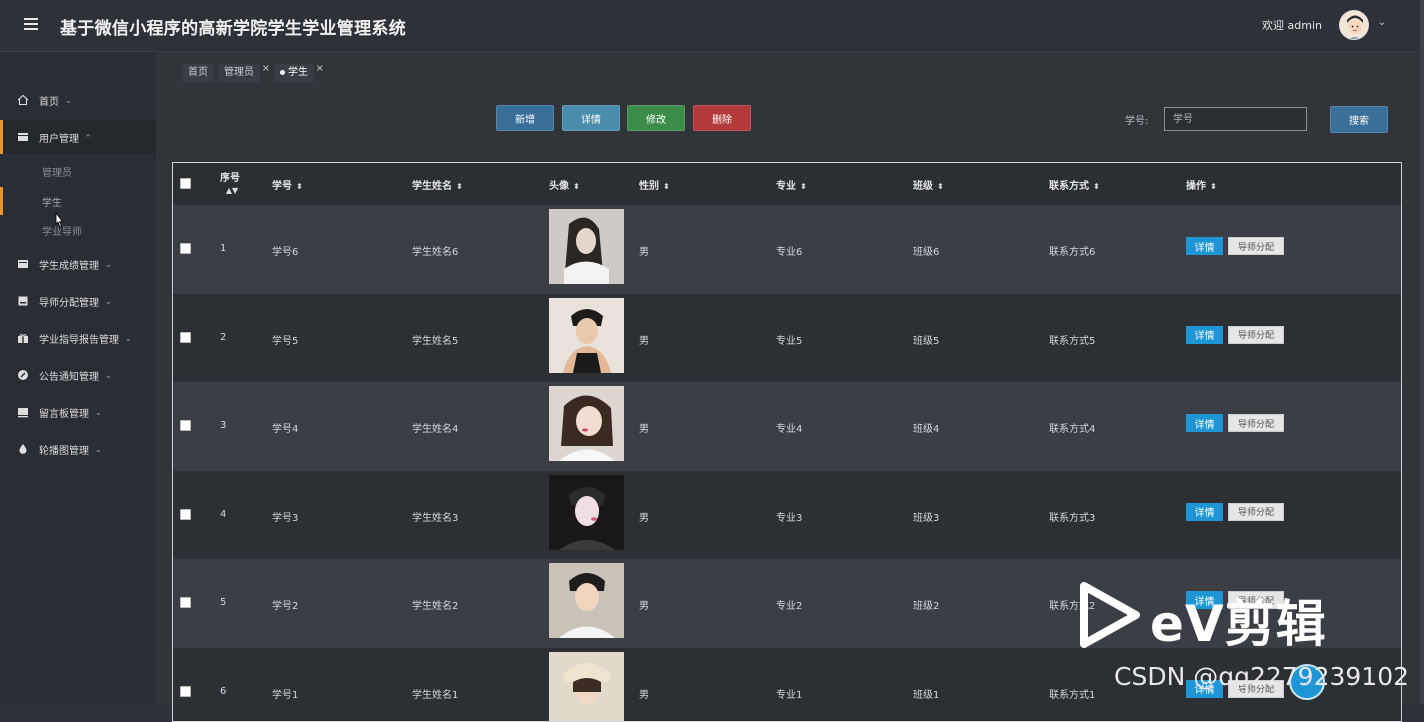 The height and width of the screenshot is (722, 1424). I want to click on sidebar-item-grades: 学生成绩管理 ⌄, so click(78, 264).